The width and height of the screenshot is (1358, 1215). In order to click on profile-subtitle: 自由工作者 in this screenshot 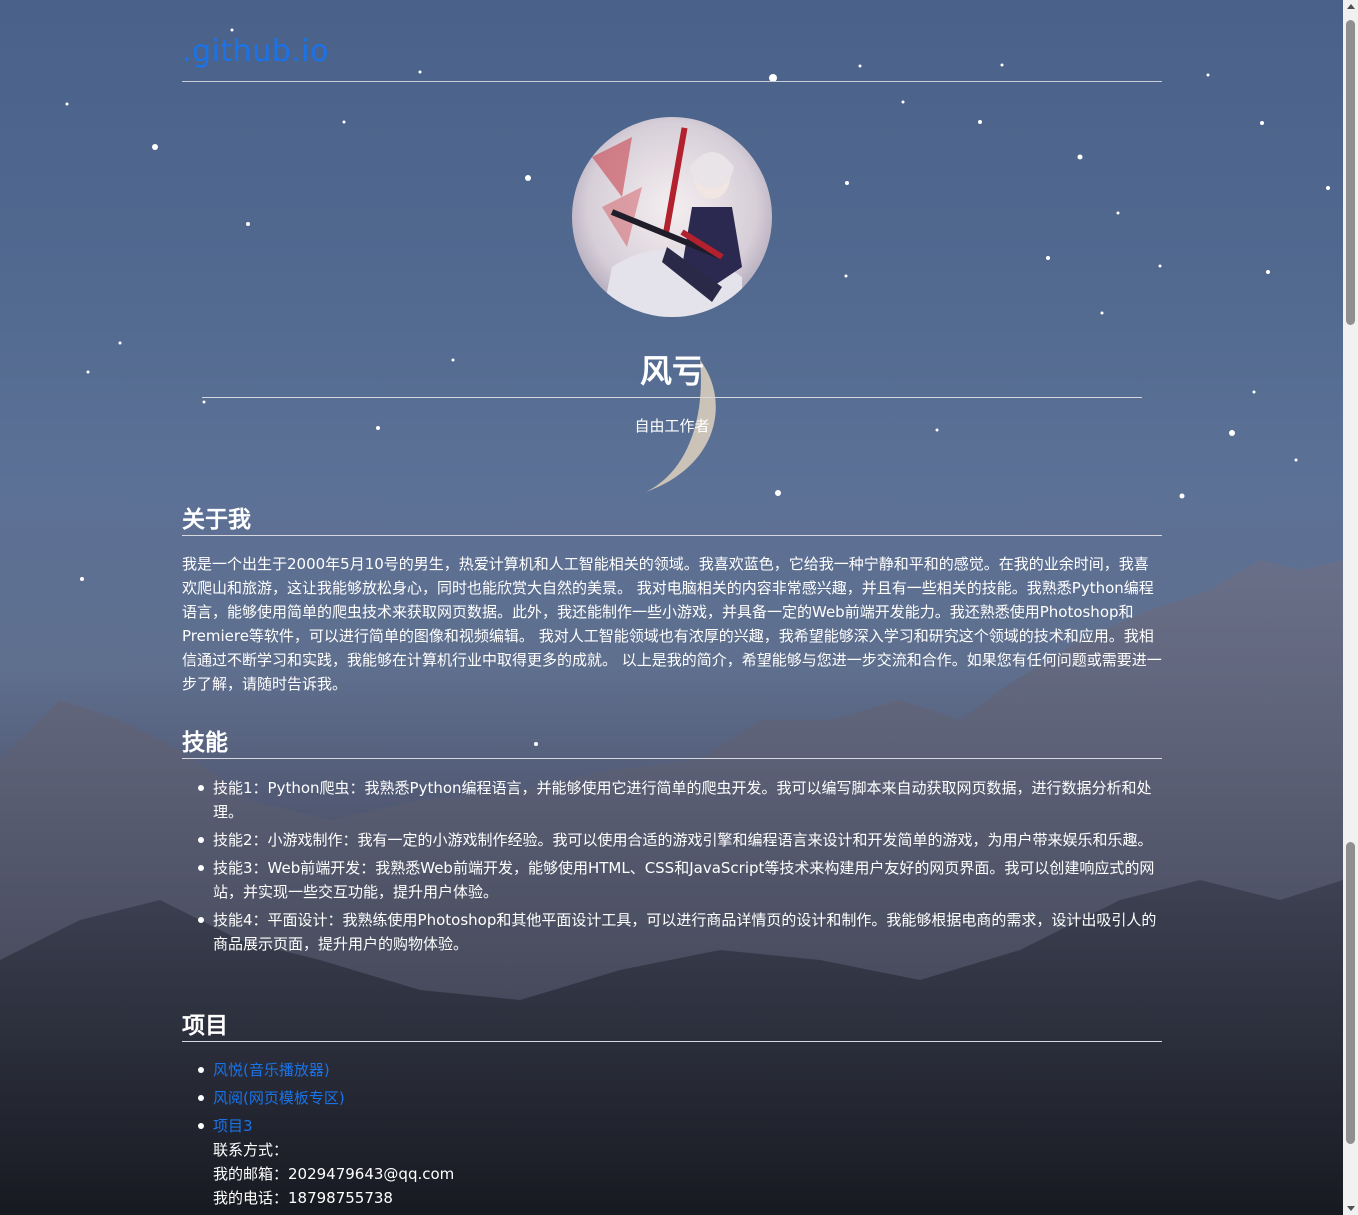, I will do `click(672, 426)`.